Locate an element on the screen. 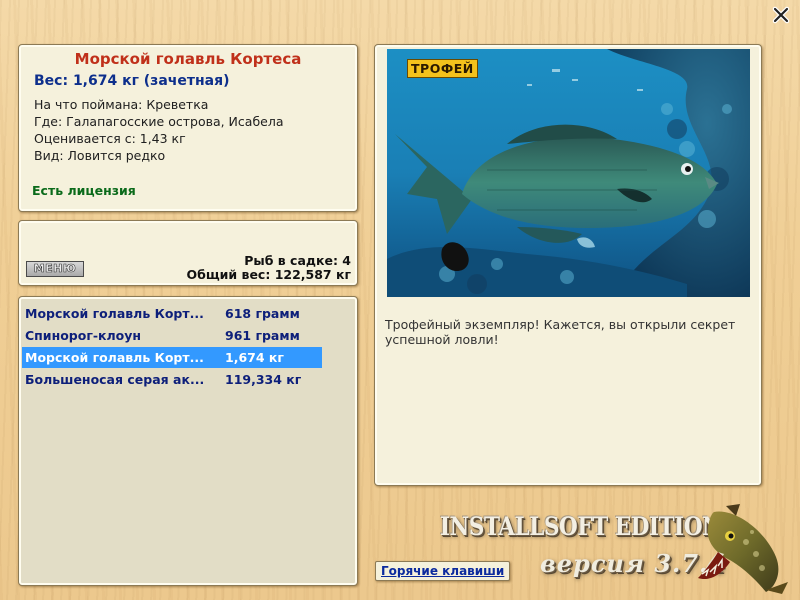 The width and height of the screenshot is (800, 600). bait-line: На что поймана: Креветка is located at coordinates (121, 104).